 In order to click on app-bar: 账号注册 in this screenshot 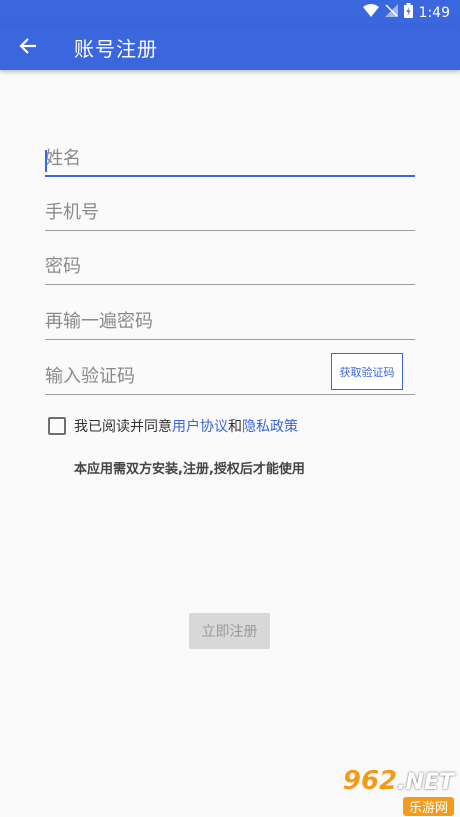, I will do `click(230, 47)`.